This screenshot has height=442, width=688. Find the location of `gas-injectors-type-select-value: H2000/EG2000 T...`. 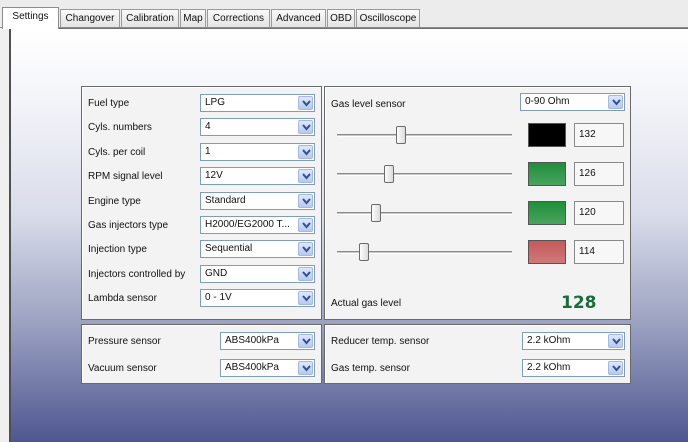

gas-injectors-type-select-value: H2000/EG2000 T... is located at coordinates (247, 224).